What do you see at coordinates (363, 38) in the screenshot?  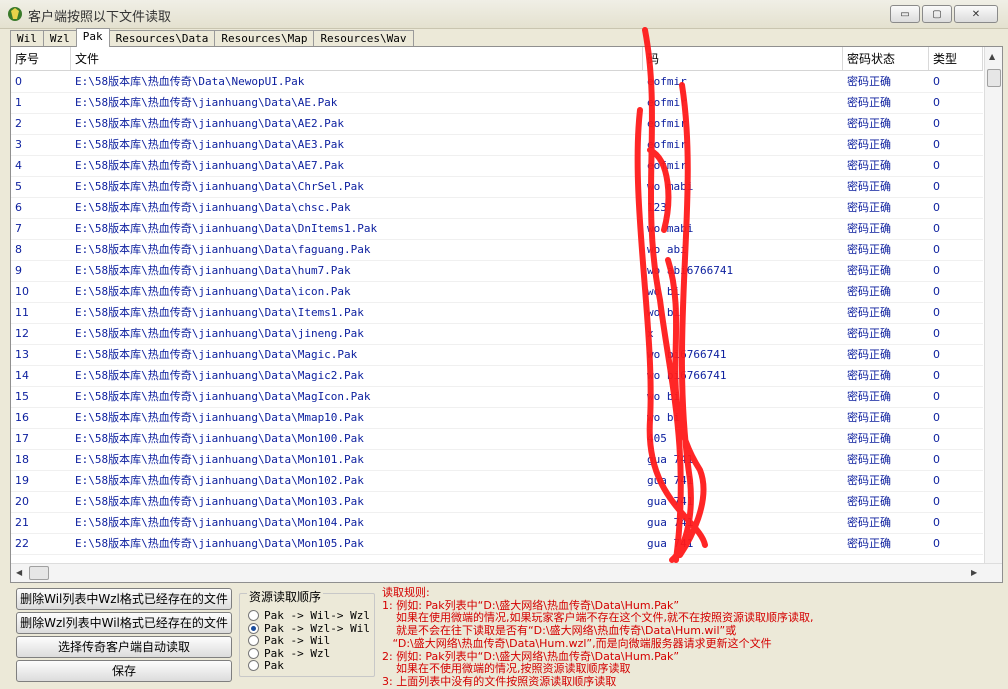 I see `tab-resources-wav: Resources\Wav` at bounding box center [363, 38].